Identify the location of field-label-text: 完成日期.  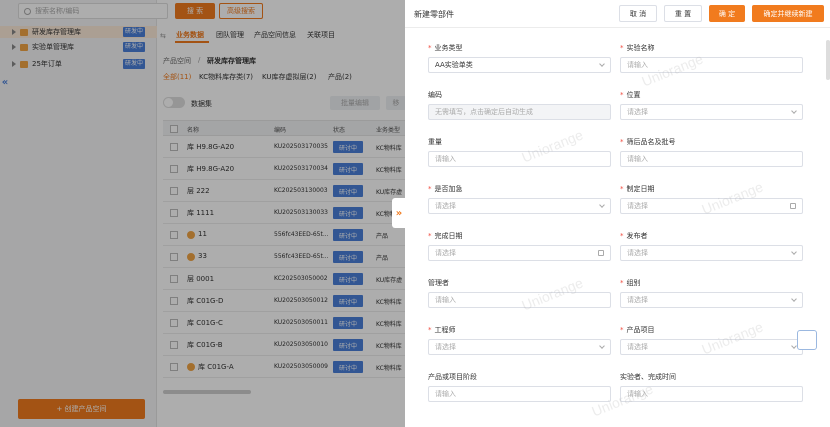
(448, 236).